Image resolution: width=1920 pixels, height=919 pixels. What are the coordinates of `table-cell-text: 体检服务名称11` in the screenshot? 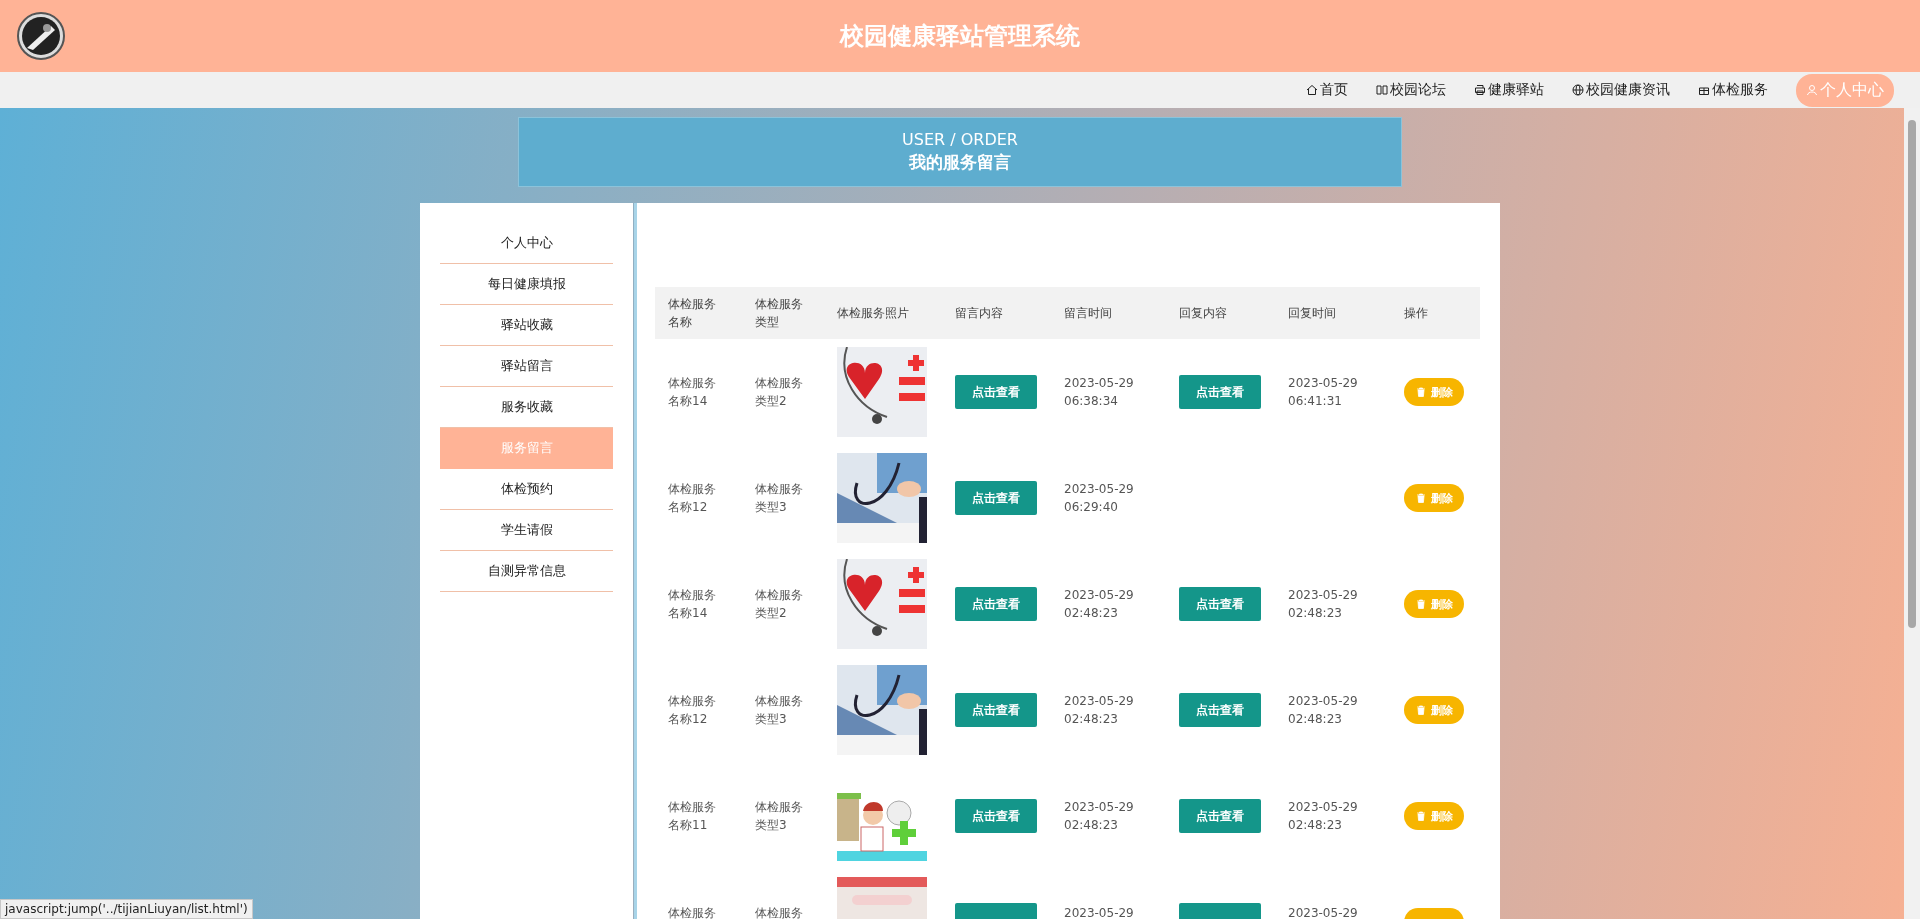 It's located at (692, 816).